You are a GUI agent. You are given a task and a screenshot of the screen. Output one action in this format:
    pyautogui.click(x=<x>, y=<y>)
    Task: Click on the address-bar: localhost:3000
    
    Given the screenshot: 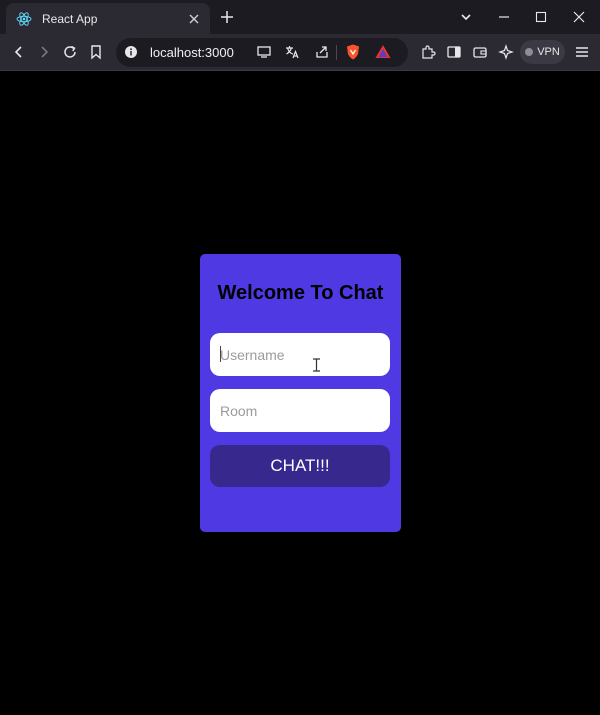 What is the action you would take?
    pyautogui.click(x=262, y=52)
    